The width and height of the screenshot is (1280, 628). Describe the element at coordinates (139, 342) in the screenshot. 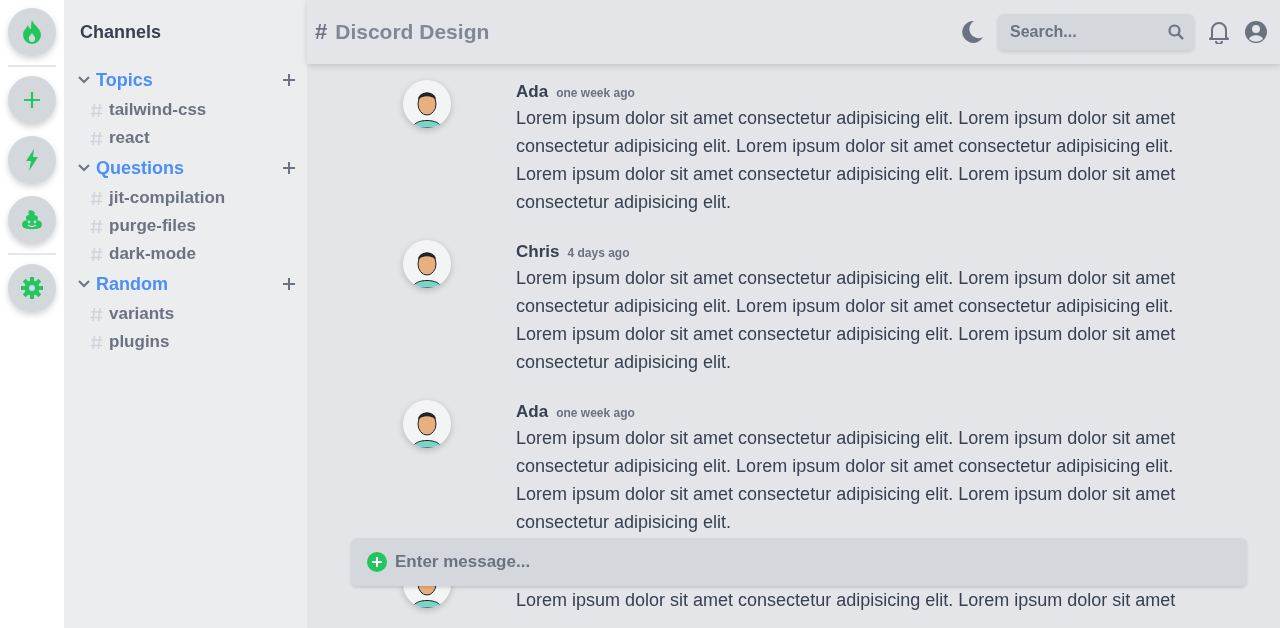

I see `channel-item: plugins` at that location.